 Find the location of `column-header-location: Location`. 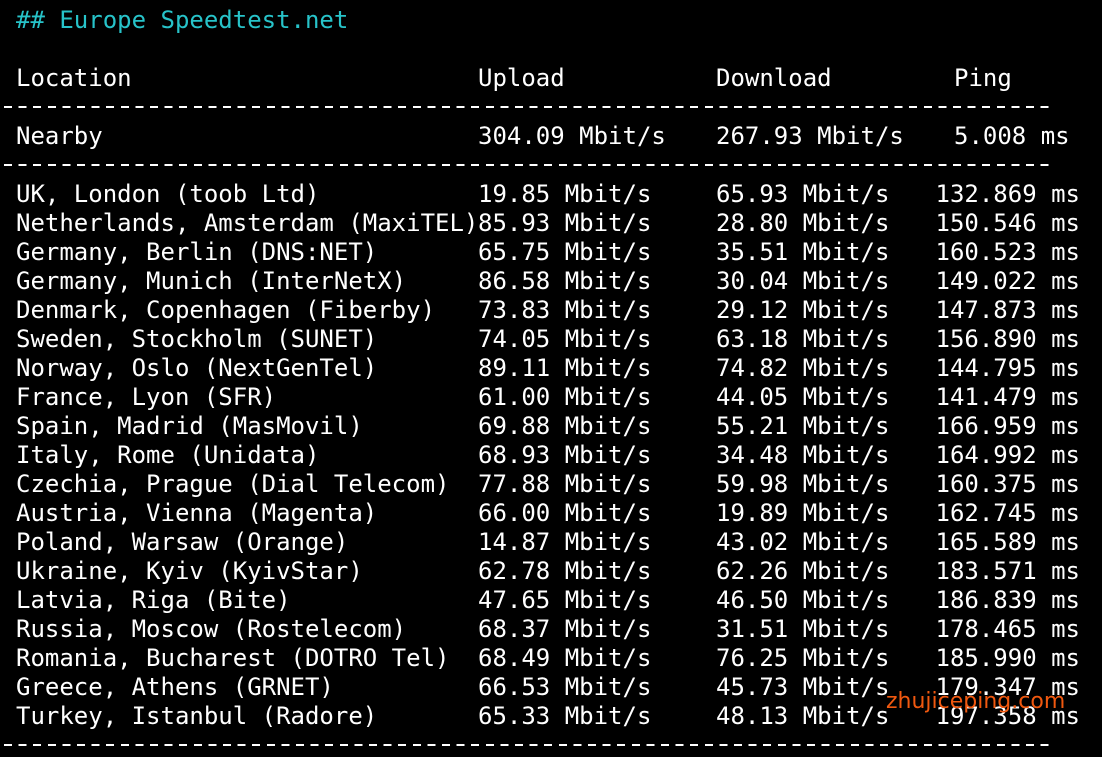

column-header-location: Location is located at coordinates (74, 78).